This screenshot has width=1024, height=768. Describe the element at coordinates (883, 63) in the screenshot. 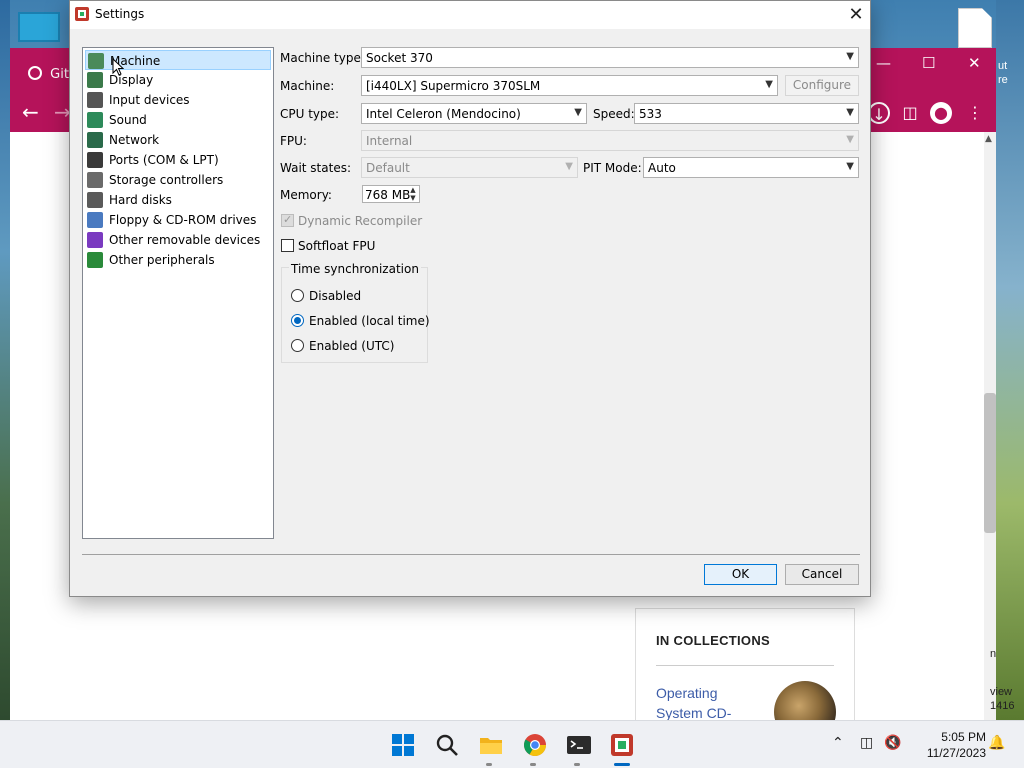

I see `minimize-icon: —` at that location.